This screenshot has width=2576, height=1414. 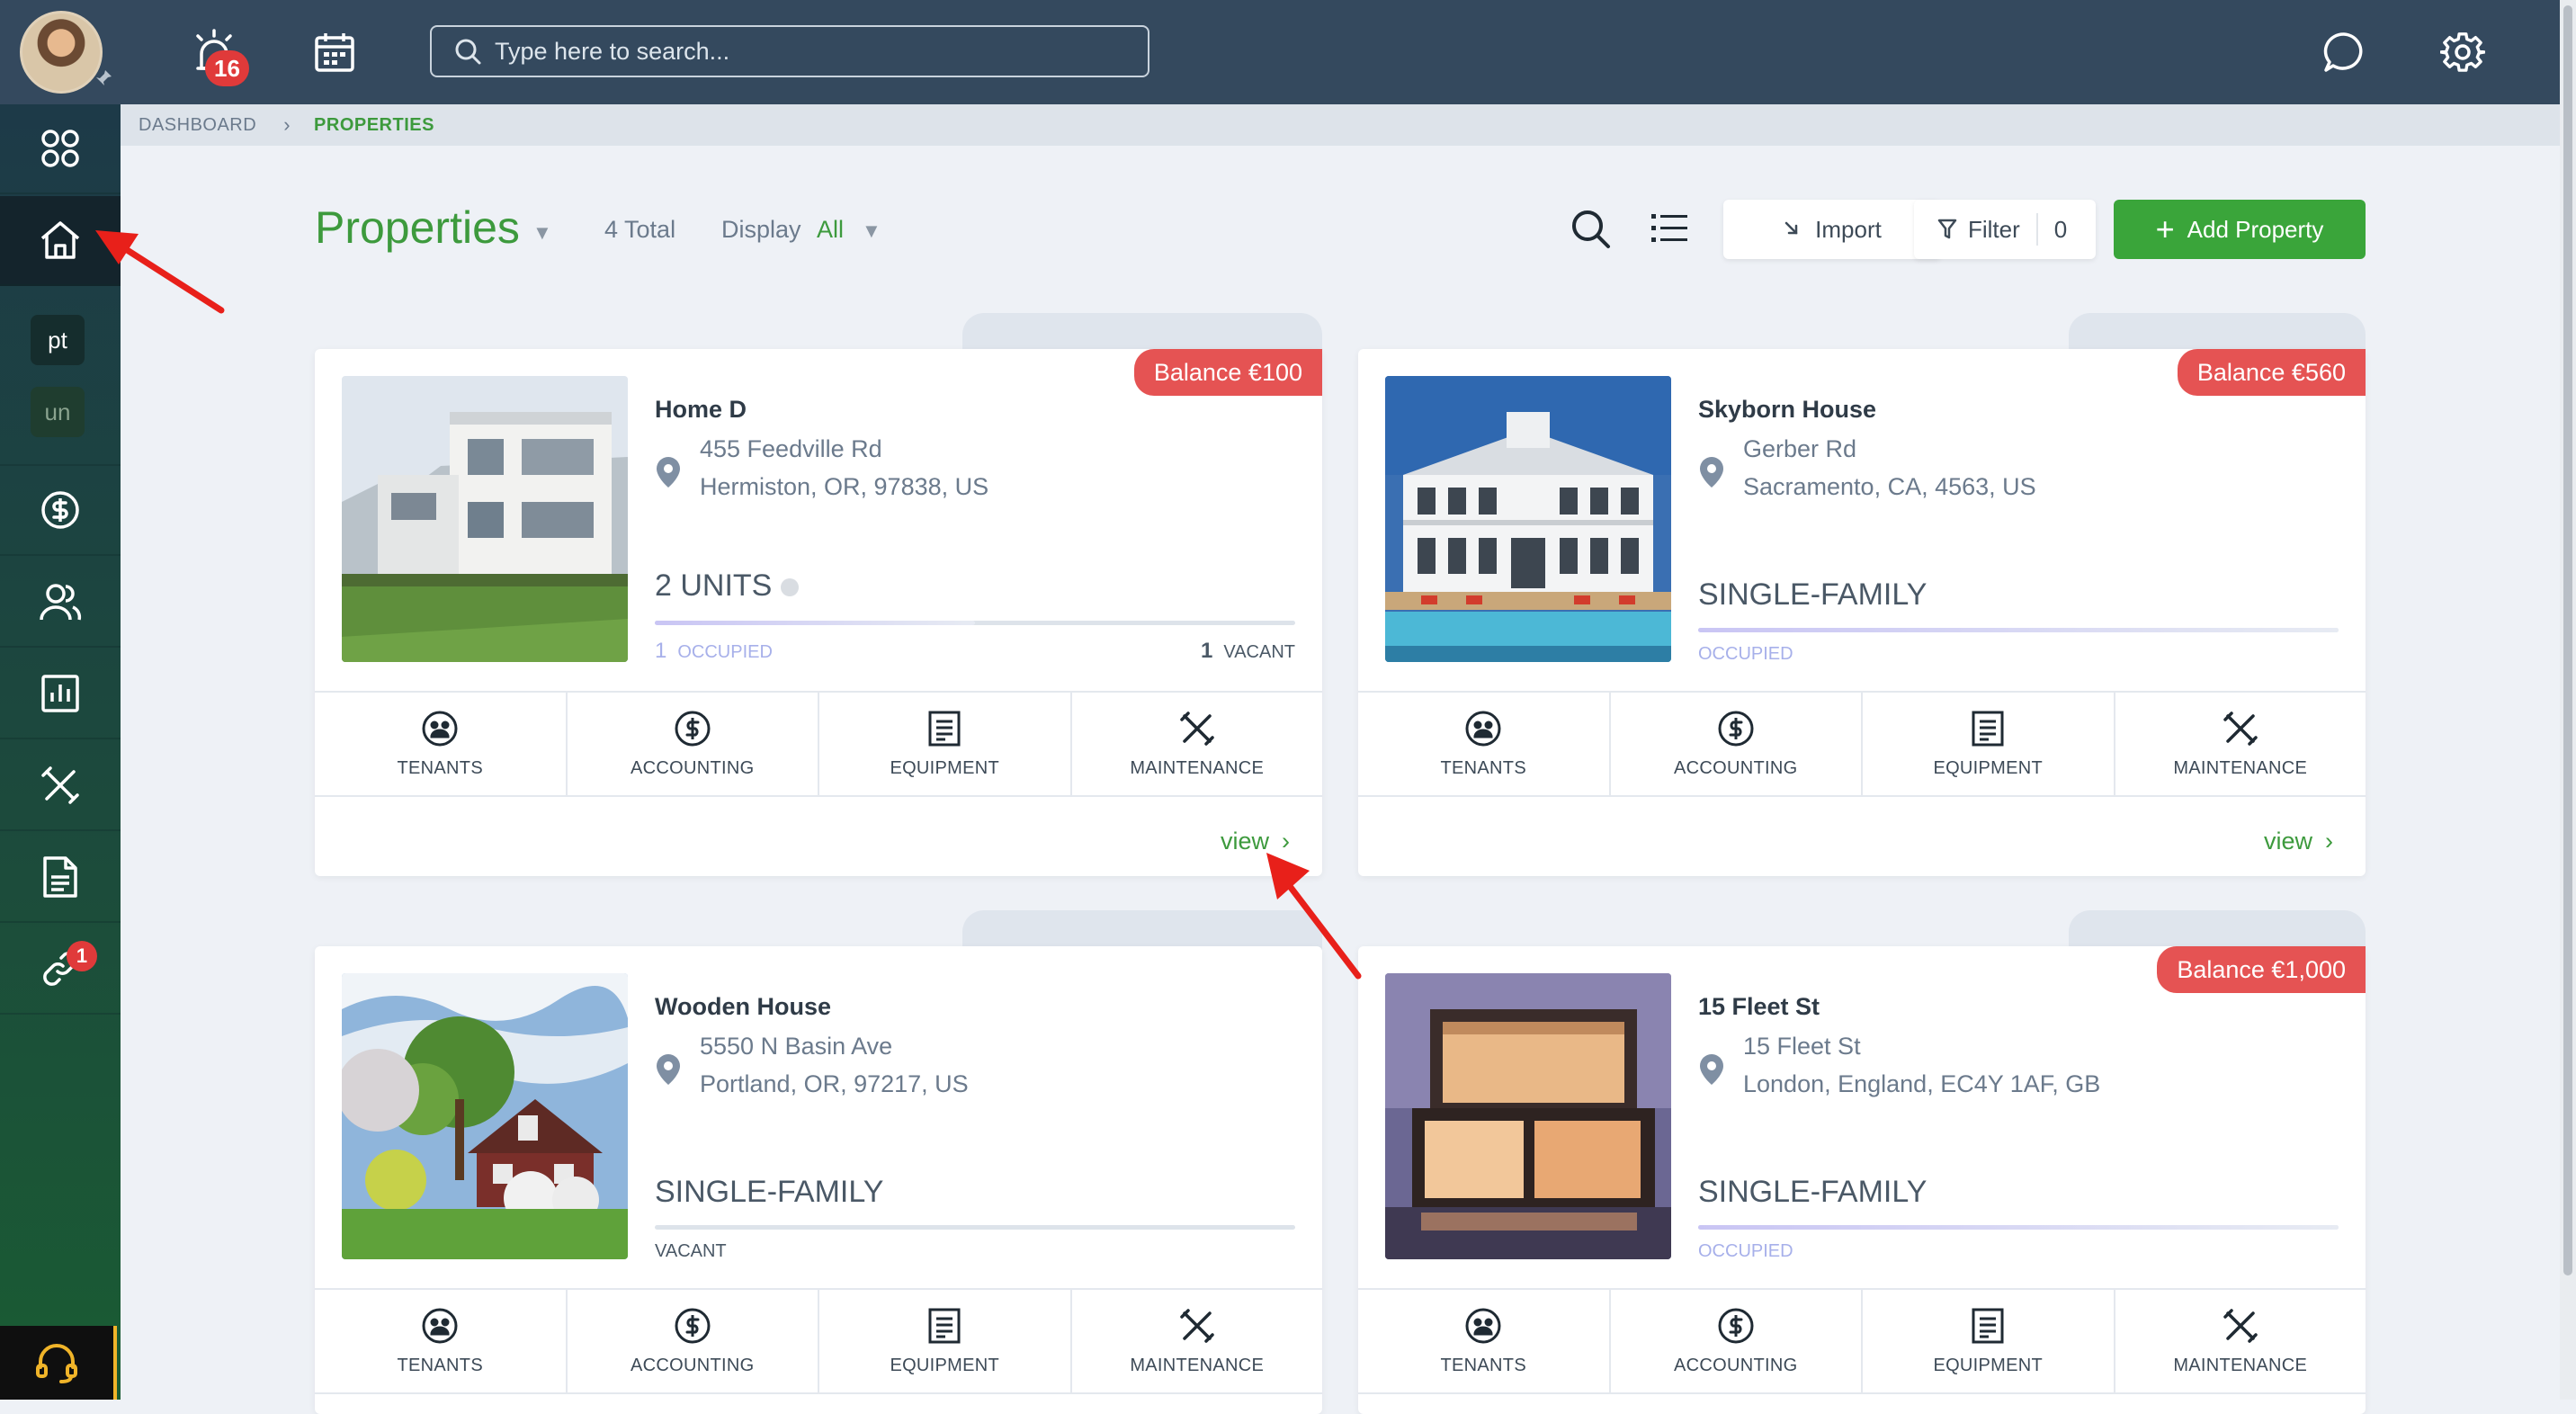 What do you see at coordinates (197, 125) in the screenshot?
I see `breadcrumb-dashboard: DASHBOARD` at bounding box center [197, 125].